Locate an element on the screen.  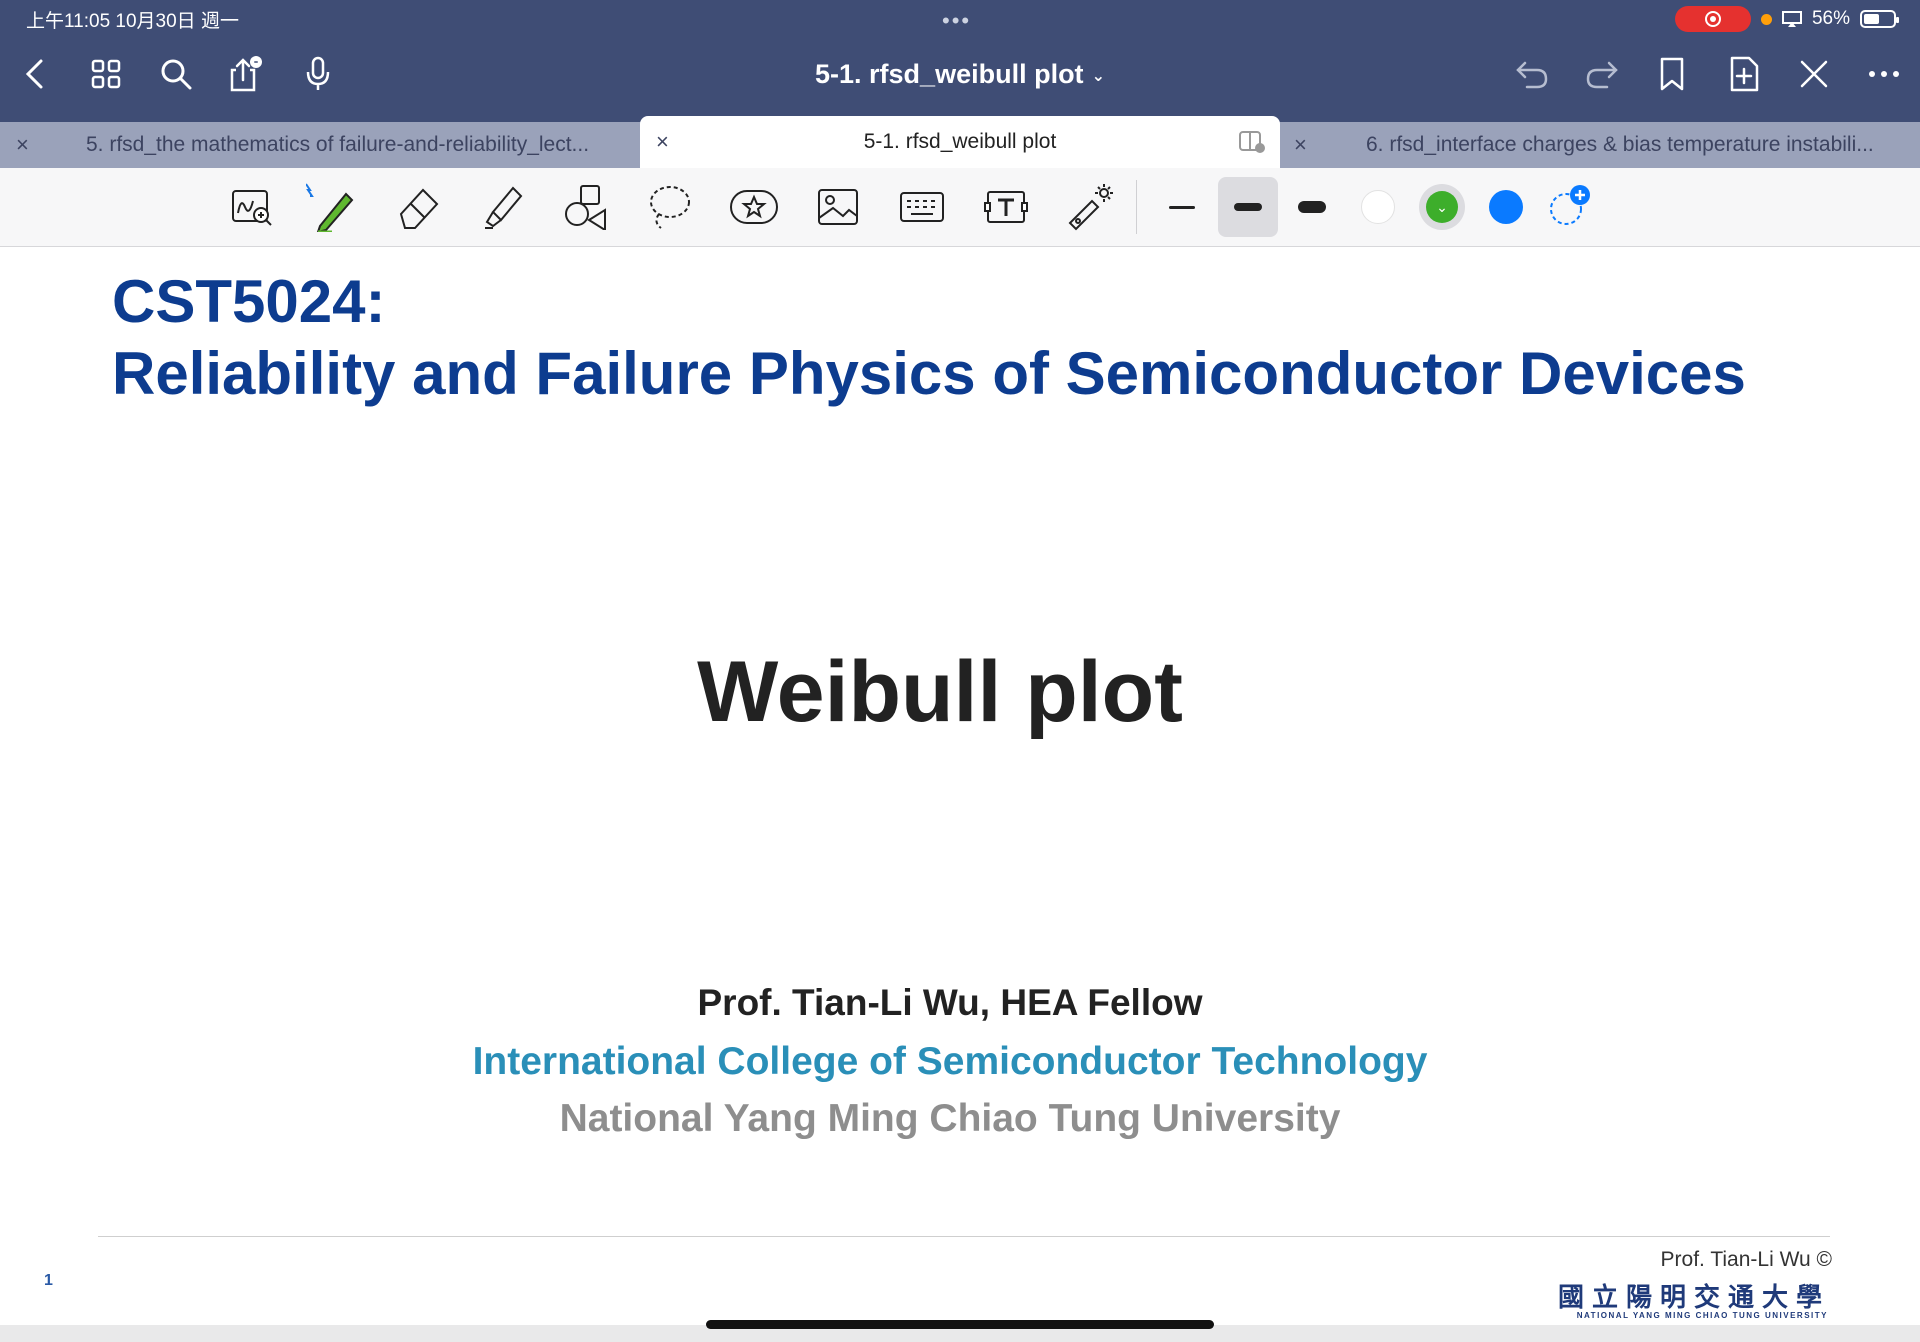
zoom-window-icon is located at coordinates (252, 207).